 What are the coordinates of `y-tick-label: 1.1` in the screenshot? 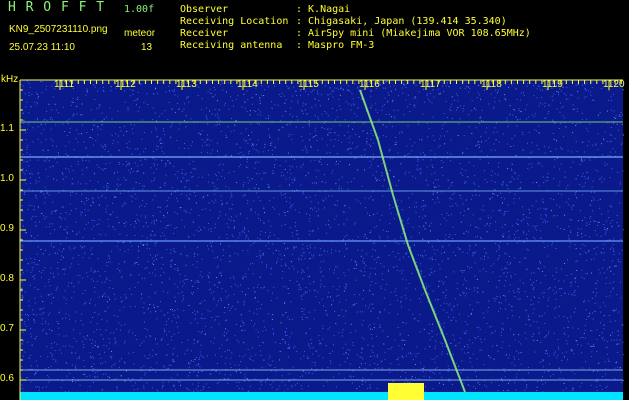 It's located at (7, 128).